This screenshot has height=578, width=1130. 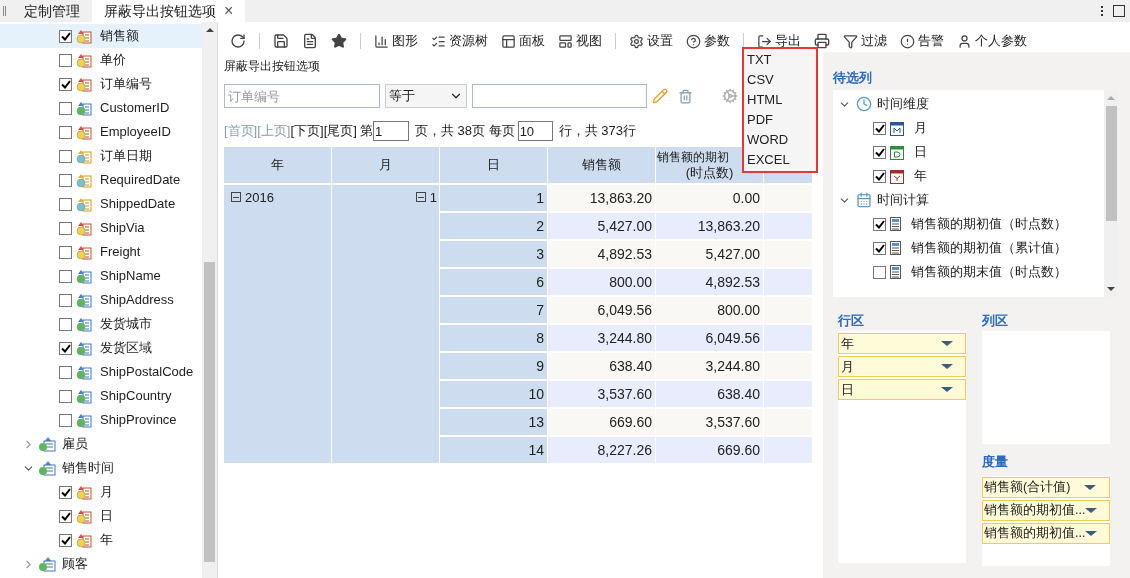 What do you see at coordinates (209, 300) in the screenshot?
I see `scrollbar` at bounding box center [209, 300].